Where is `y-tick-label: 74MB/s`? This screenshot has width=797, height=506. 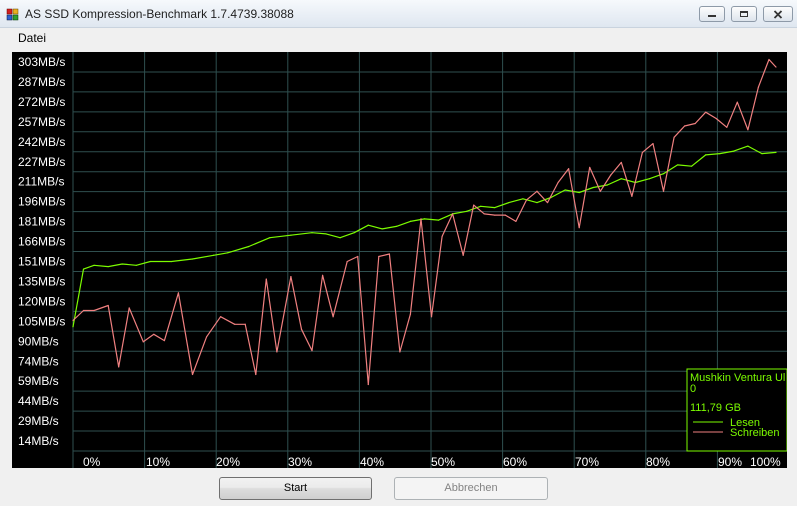 y-tick-label: 74MB/s is located at coordinates (38, 361).